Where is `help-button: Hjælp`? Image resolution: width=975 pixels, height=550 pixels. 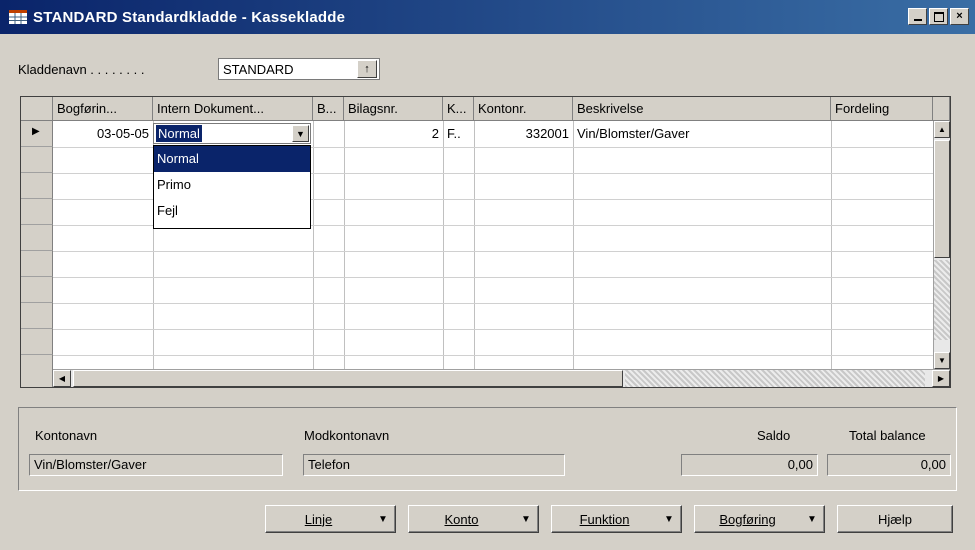
help-button: Hjælp is located at coordinates (895, 519).